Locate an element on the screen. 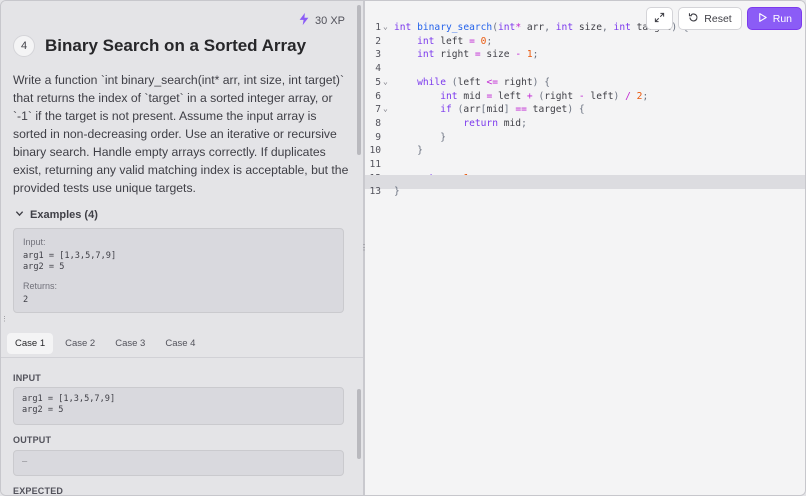 The width and height of the screenshot is (806, 496). example-returns-value: 2 is located at coordinates (26, 300).